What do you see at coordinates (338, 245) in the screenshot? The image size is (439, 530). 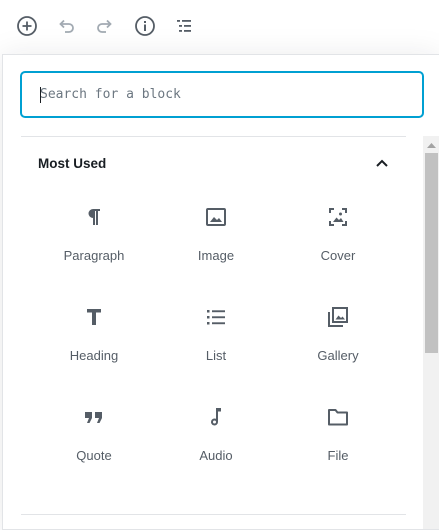 I see `block-item-cover: Cover` at bounding box center [338, 245].